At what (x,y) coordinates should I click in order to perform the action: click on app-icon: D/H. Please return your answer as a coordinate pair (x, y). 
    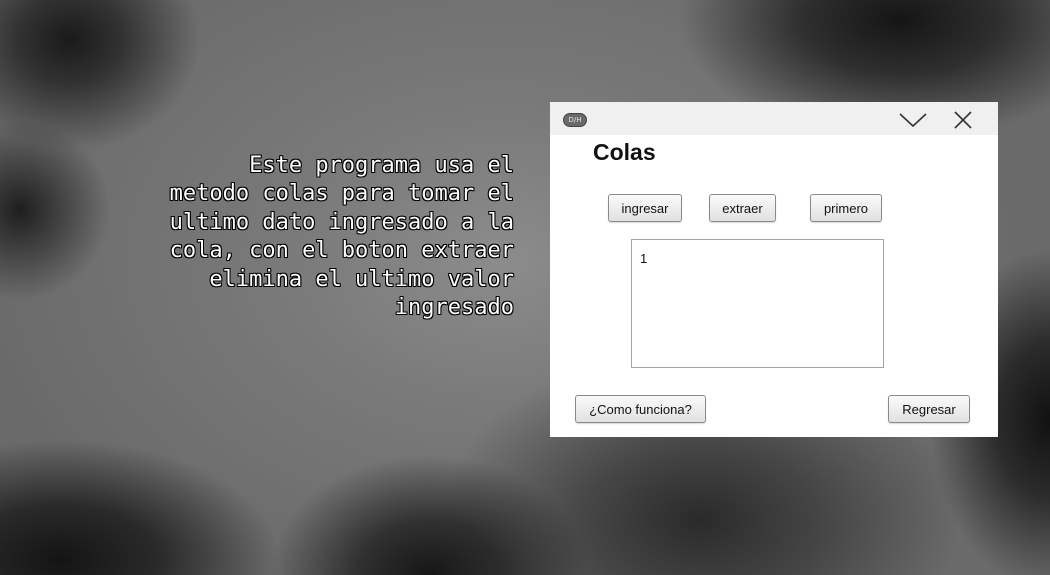
    Looking at the image, I should click on (575, 120).